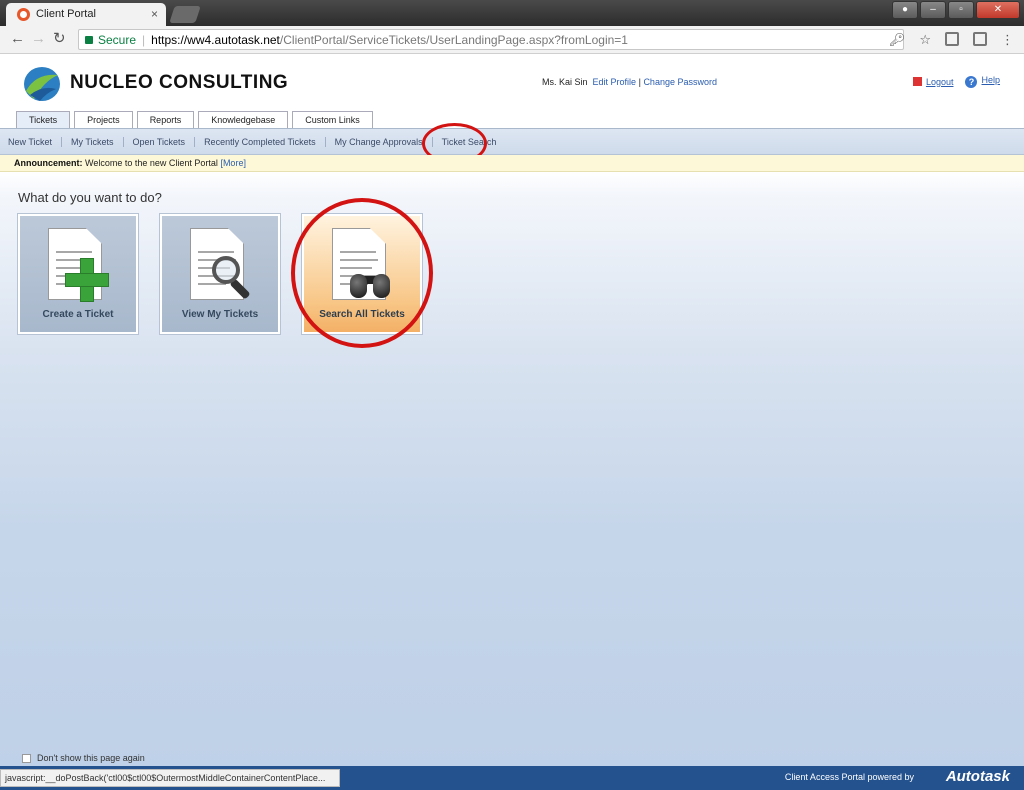 The height and width of the screenshot is (790, 1024). I want to click on close-window-button: ✕, so click(998, 10).